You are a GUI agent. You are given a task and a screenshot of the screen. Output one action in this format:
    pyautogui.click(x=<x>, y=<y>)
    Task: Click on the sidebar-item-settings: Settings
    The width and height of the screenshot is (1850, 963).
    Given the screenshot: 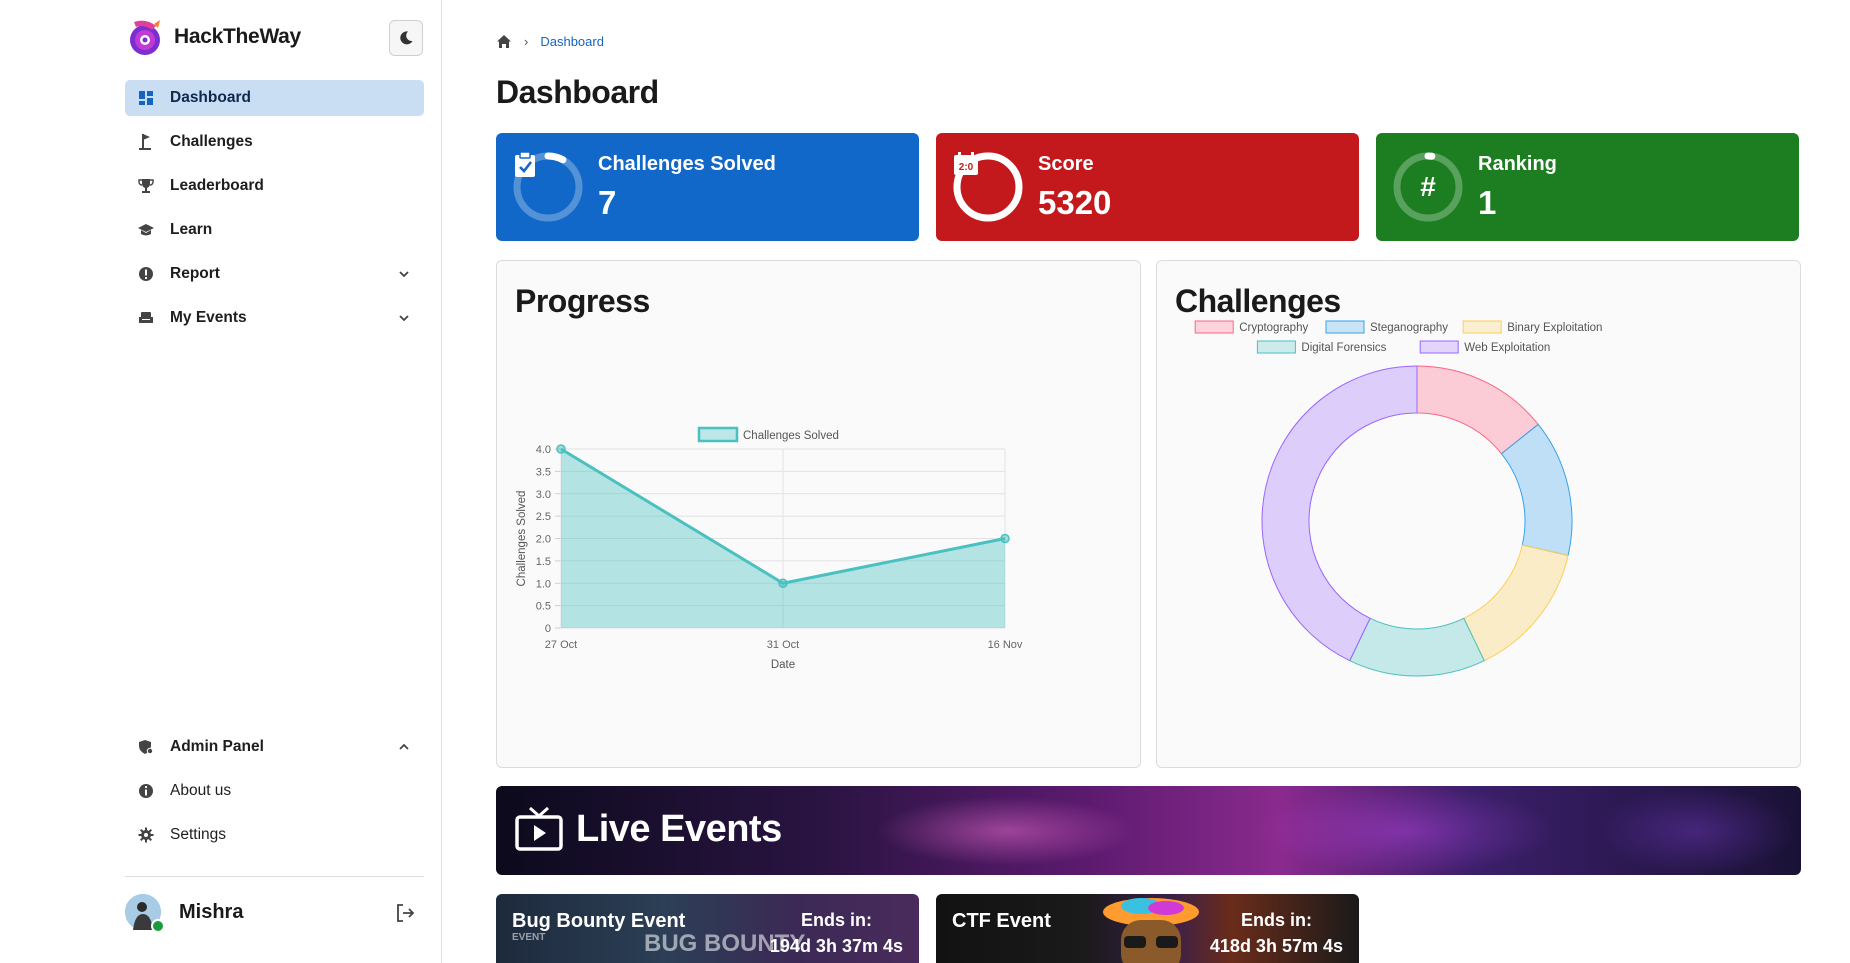 What is the action you would take?
    pyautogui.click(x=274, y=835)
    